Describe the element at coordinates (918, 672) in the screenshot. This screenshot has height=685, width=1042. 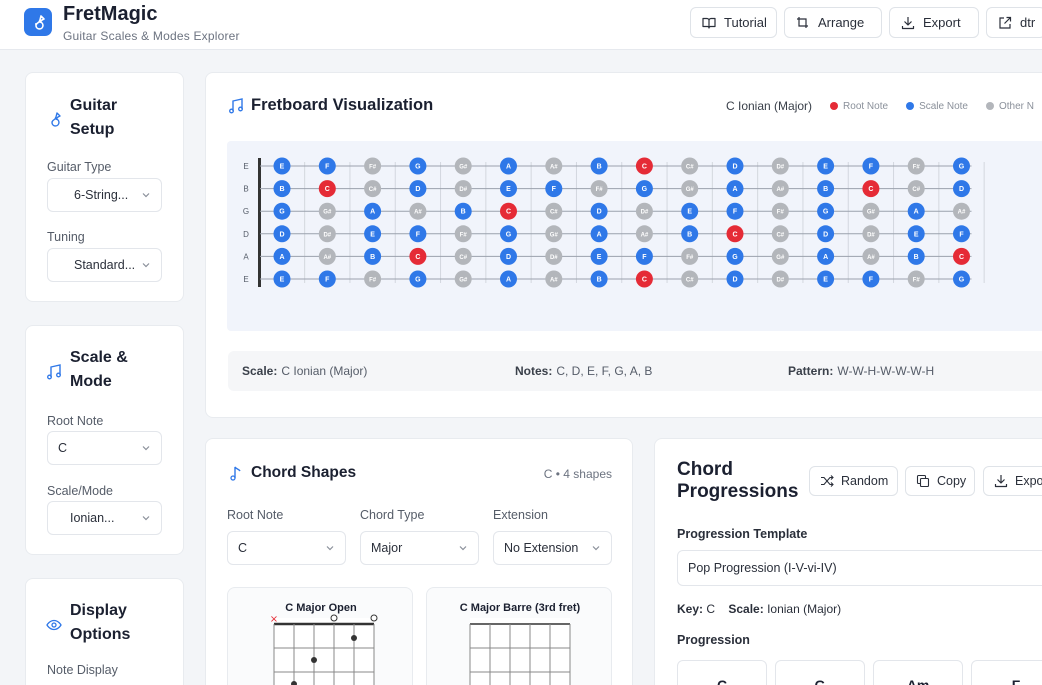
I see `progression-chord: Am` at that location.